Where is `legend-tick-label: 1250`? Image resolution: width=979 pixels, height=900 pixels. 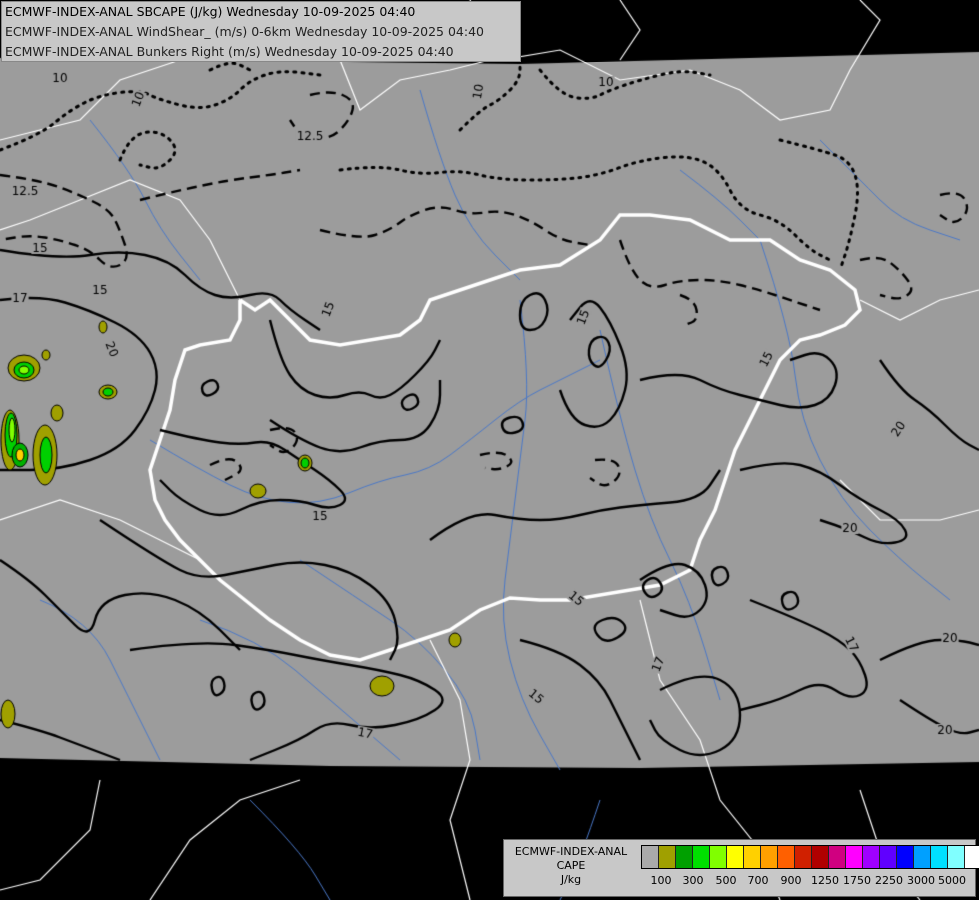 legend-tick-label: 1250 is located at coordinates (825, 880).